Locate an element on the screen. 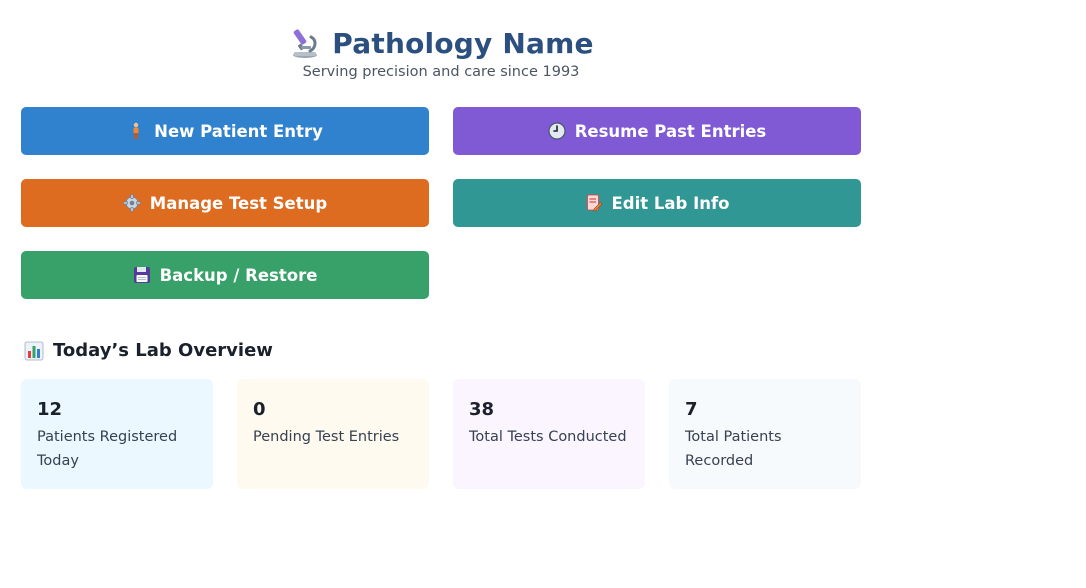 The height and width of the screenshot is (588, 1086). backup-restore-button: Backup / Restore is located at coordinates (225, 275).